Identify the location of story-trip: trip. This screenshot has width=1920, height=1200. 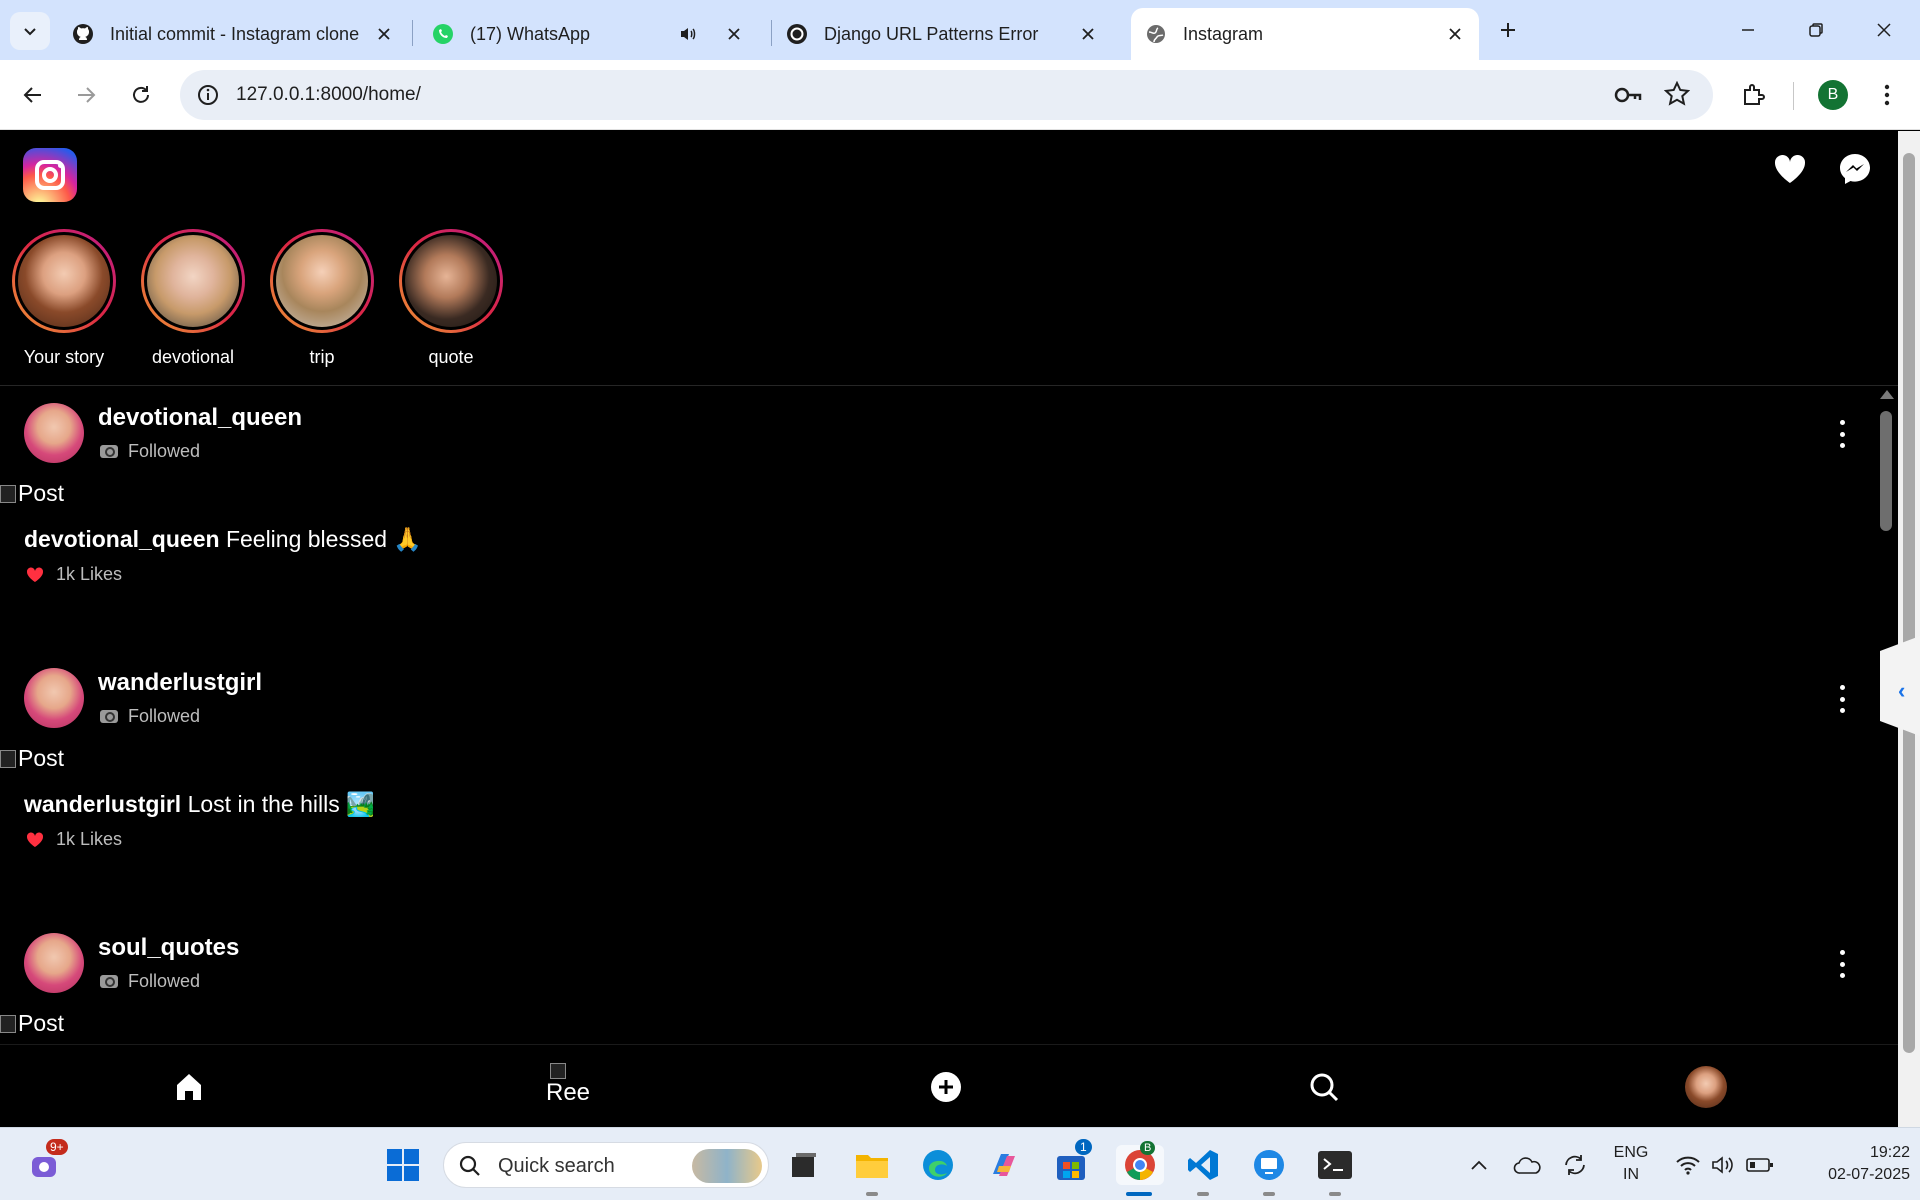
(322, 298).